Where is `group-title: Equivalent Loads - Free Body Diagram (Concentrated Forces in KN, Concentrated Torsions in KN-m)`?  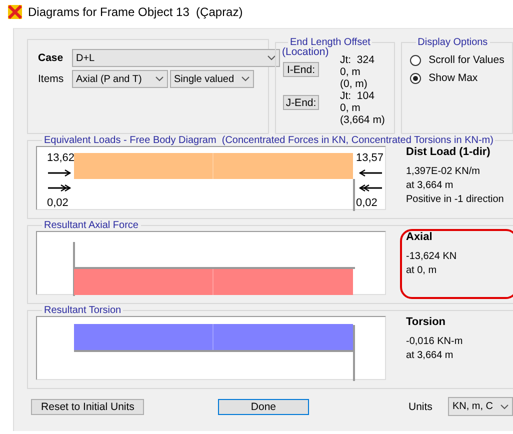 group-title: Equivalent Loads - Free Body Diagram (Concentrated Forces in KN, Concentrated Torsions in KN-m) is located at coordinates (268, 140).